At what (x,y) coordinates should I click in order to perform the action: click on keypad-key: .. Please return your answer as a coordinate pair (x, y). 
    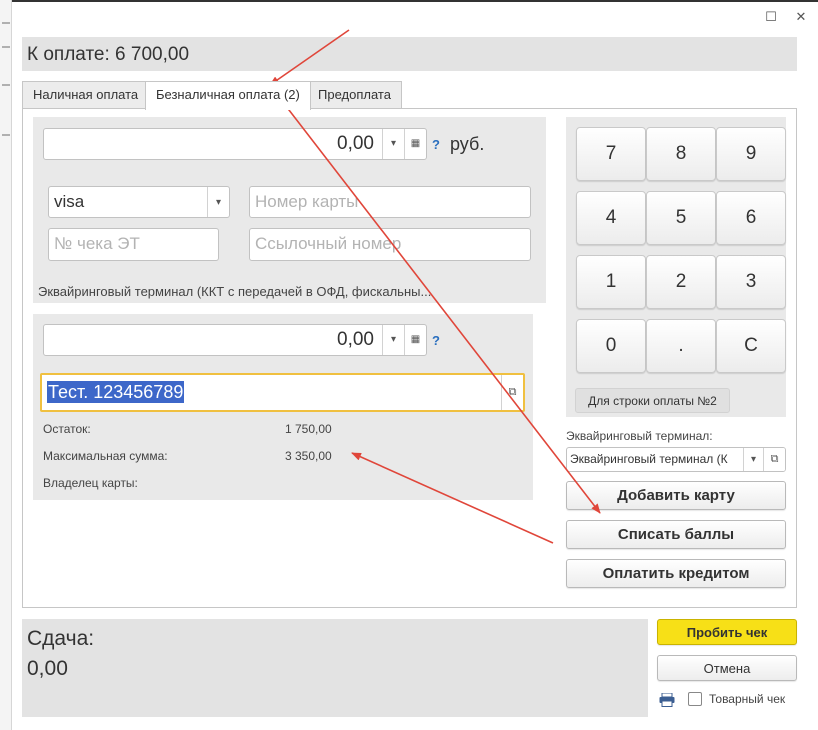
    Looking at the image, I should click on (681, 346).